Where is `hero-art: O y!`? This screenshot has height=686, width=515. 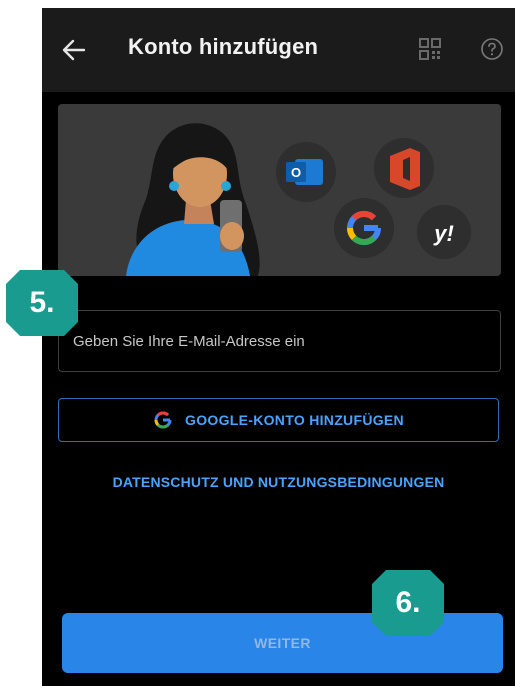
hero-art: O y! is located at coordinates (298, 199).